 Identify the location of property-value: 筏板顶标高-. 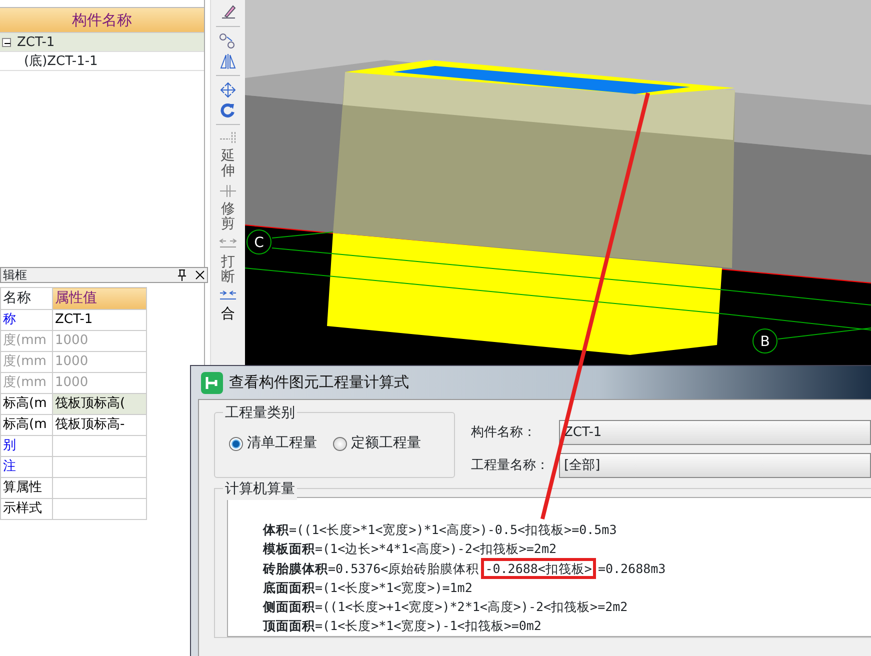
(99, 425).